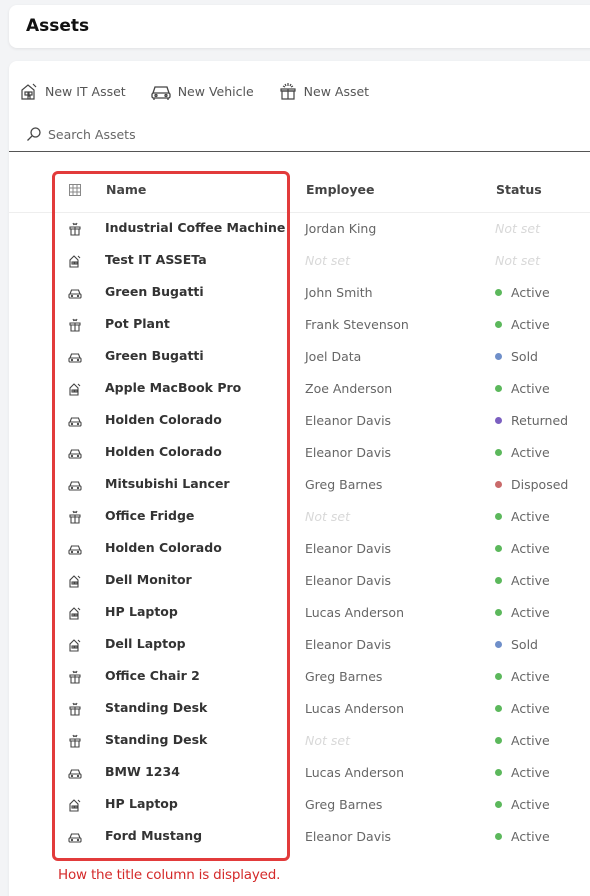 The height and width of the screenshot is (896, 590). I want to click on new-it-asset-label: New IT Asset, so click(85, 91).